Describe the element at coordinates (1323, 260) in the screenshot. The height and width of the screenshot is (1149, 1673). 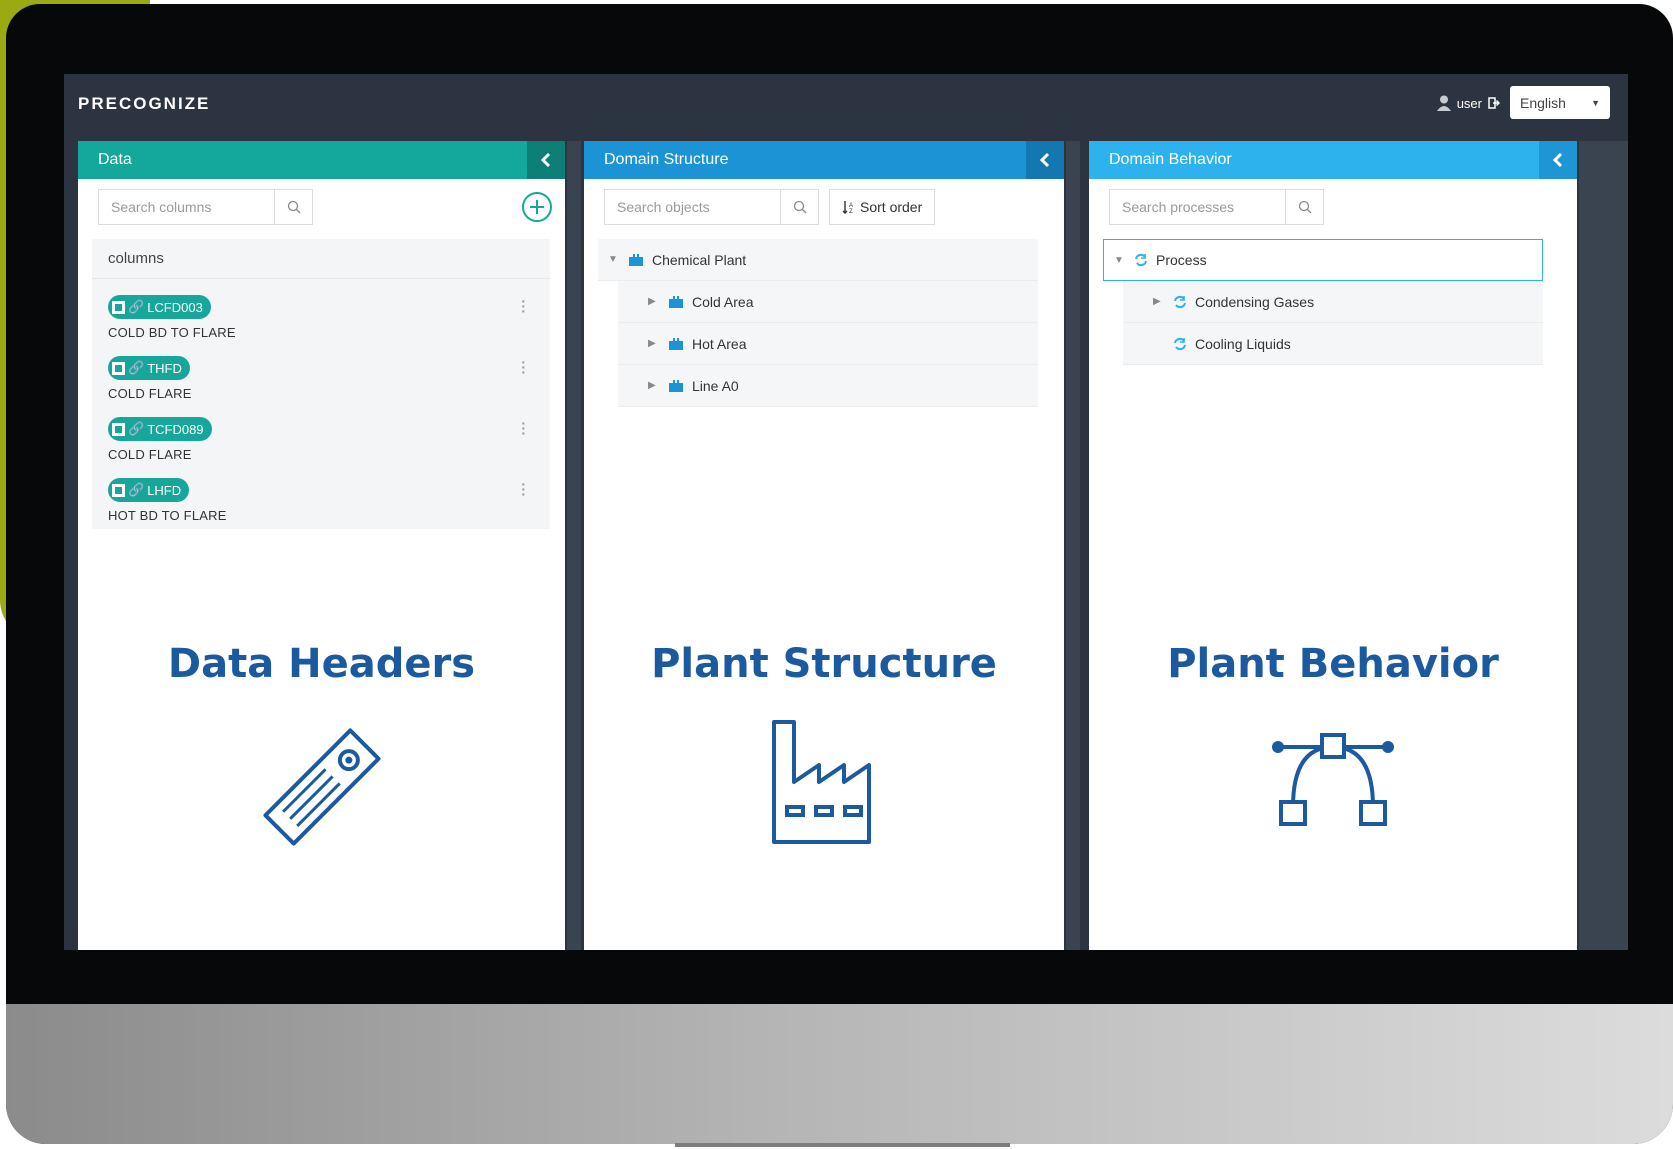
I see `tree-node-root: ▼ Process` at that location.